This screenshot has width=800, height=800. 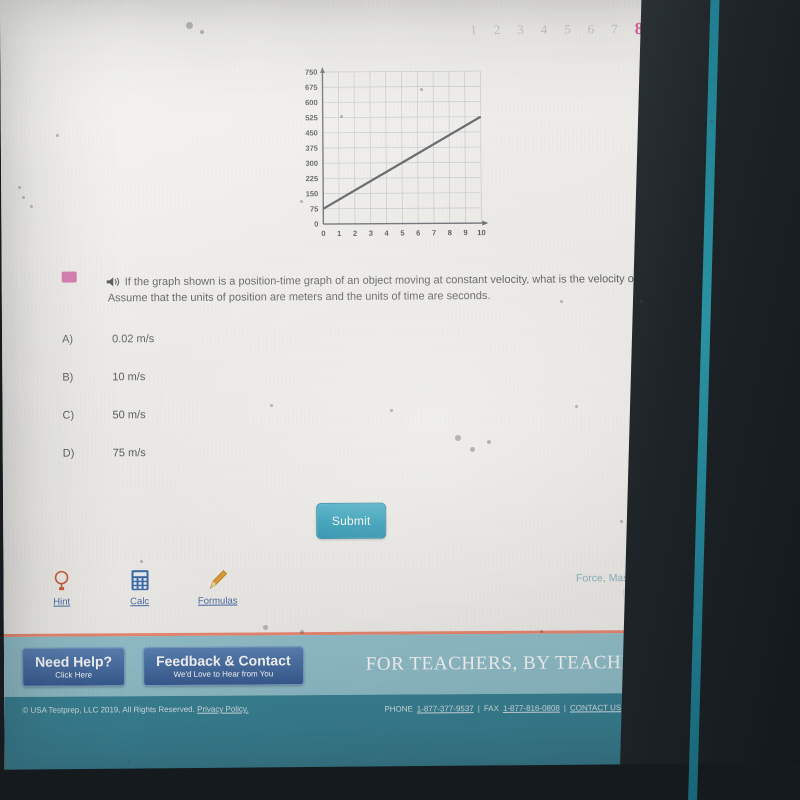 I want to click on x-axis-tick-labels: 0 1 2 3 4 5 6 7 8 9 10, so click(x=403, y=233).